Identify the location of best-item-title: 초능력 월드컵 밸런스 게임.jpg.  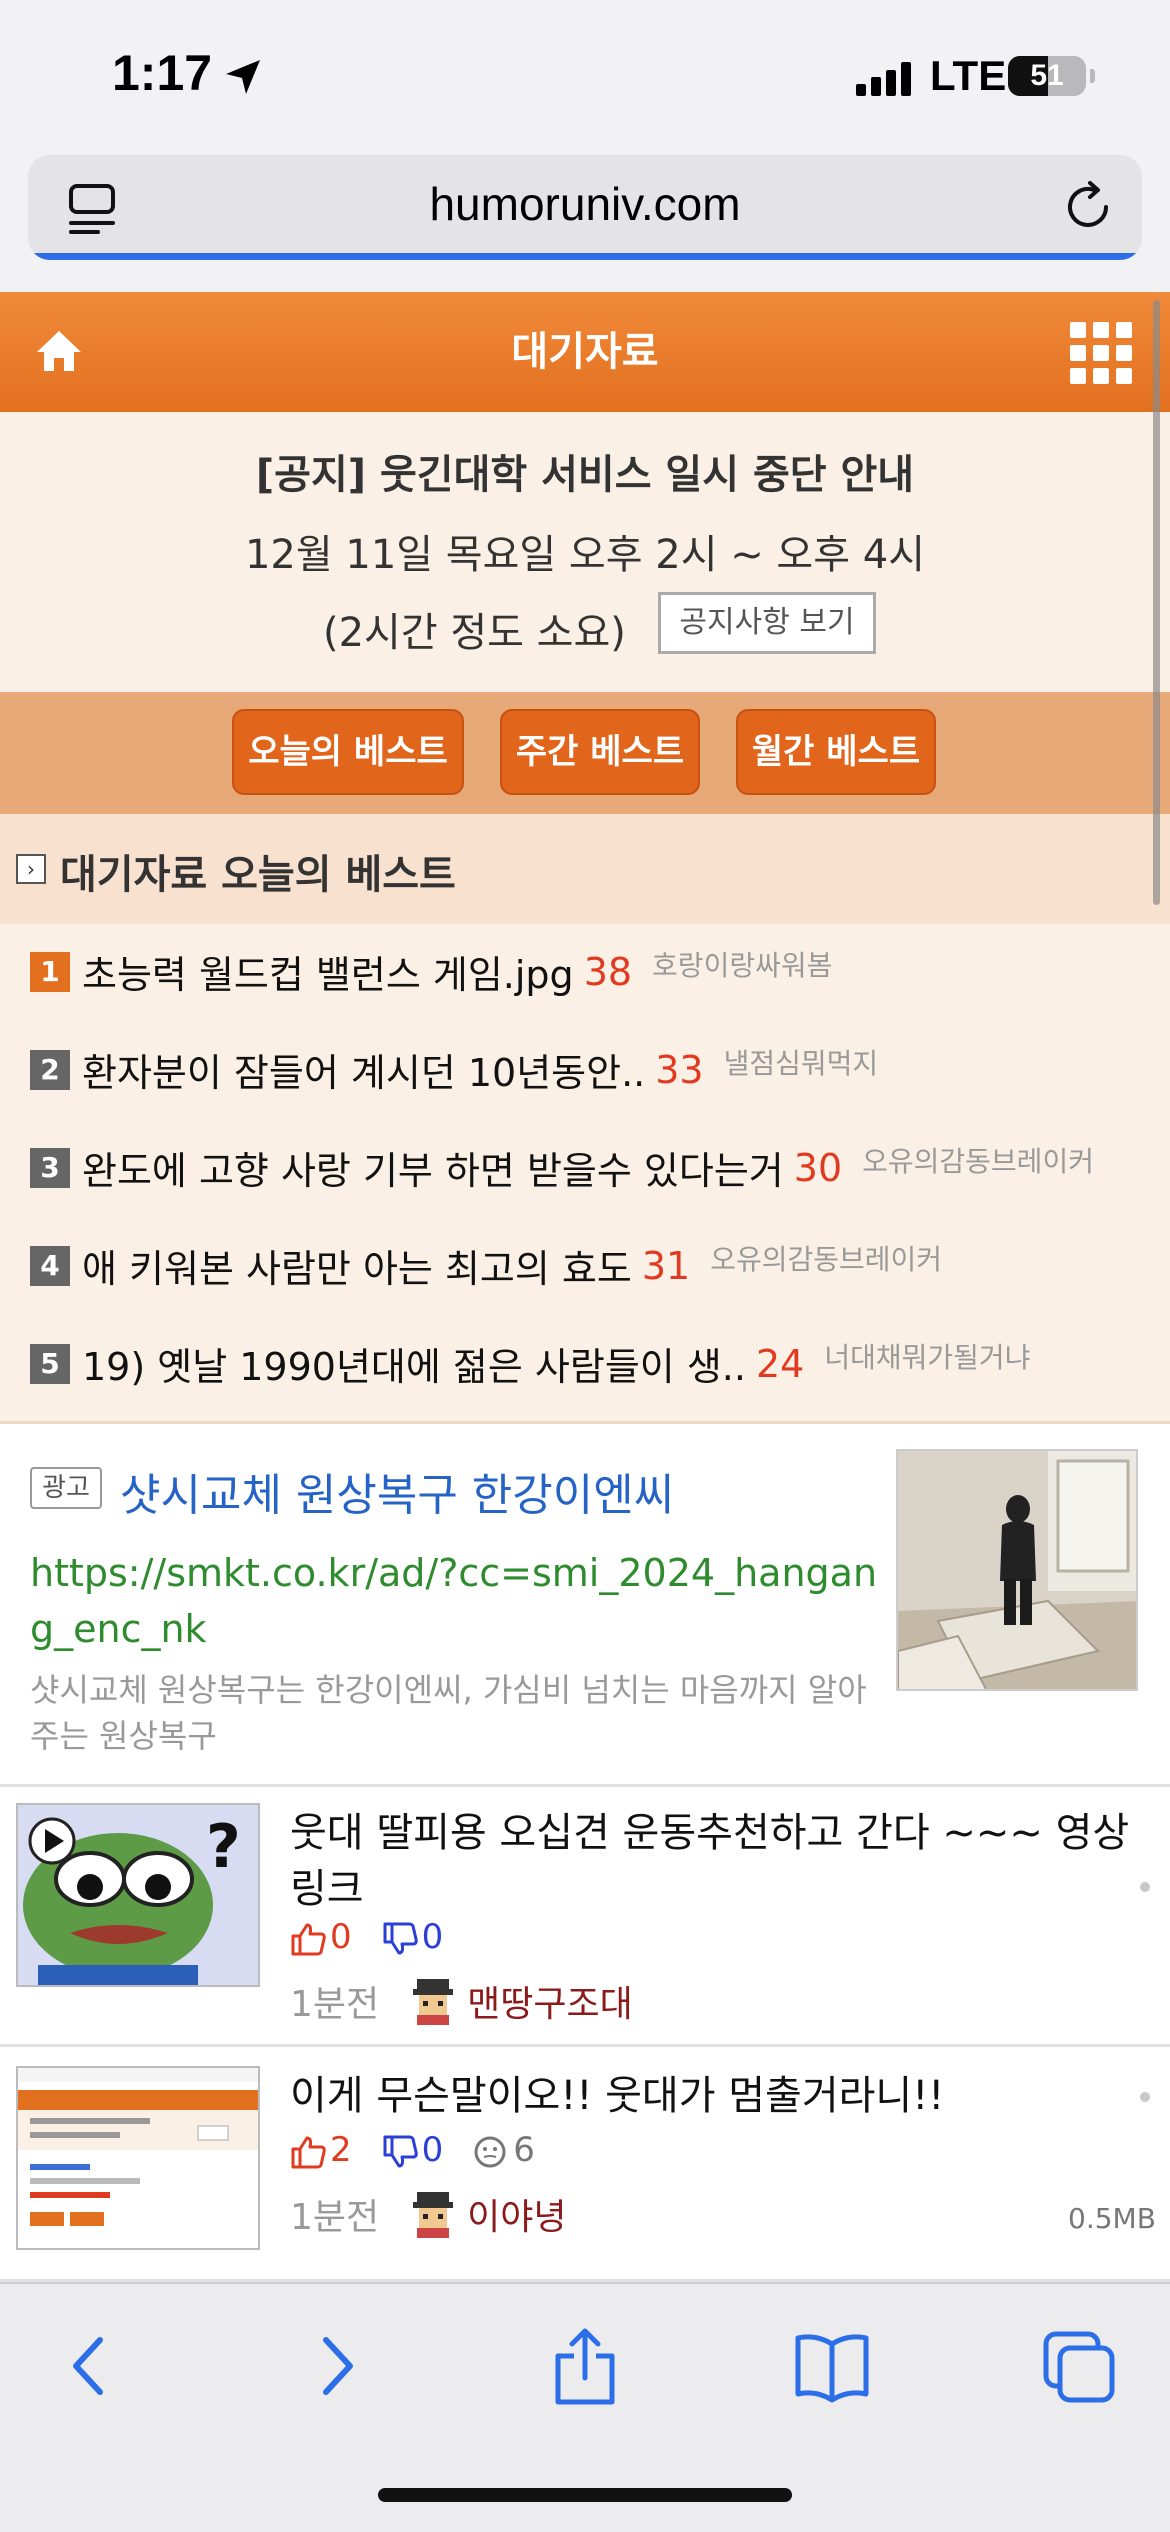
(328, 975).